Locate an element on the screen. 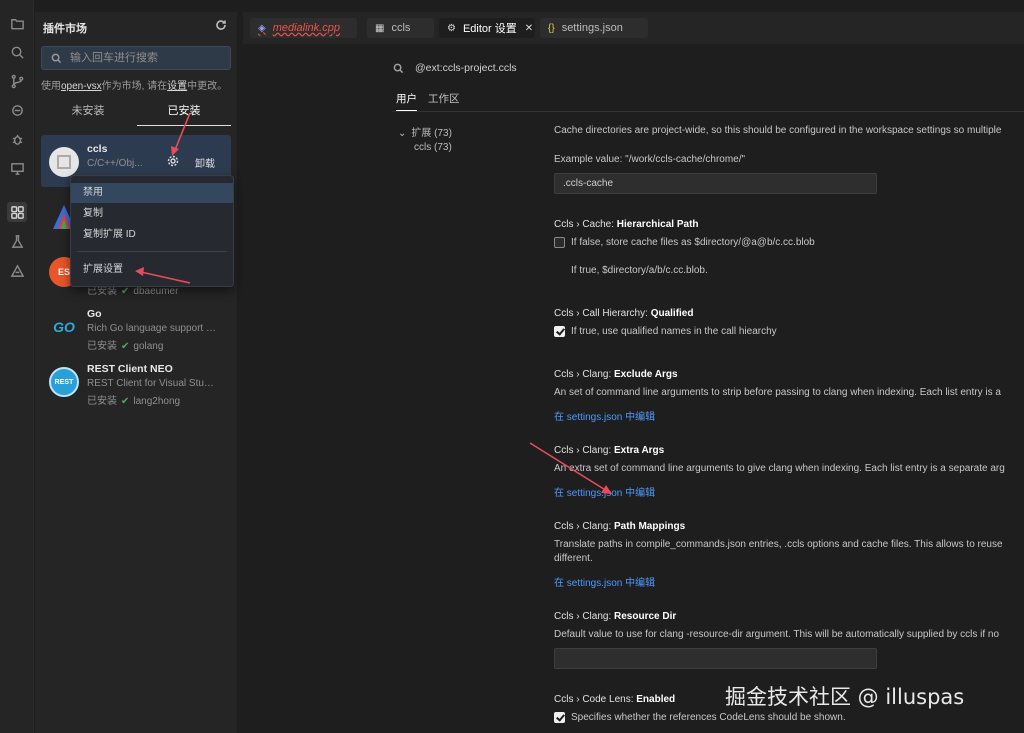  watermark: 掘金技术社区 @ illuspas is located at coordinates (845, 697).